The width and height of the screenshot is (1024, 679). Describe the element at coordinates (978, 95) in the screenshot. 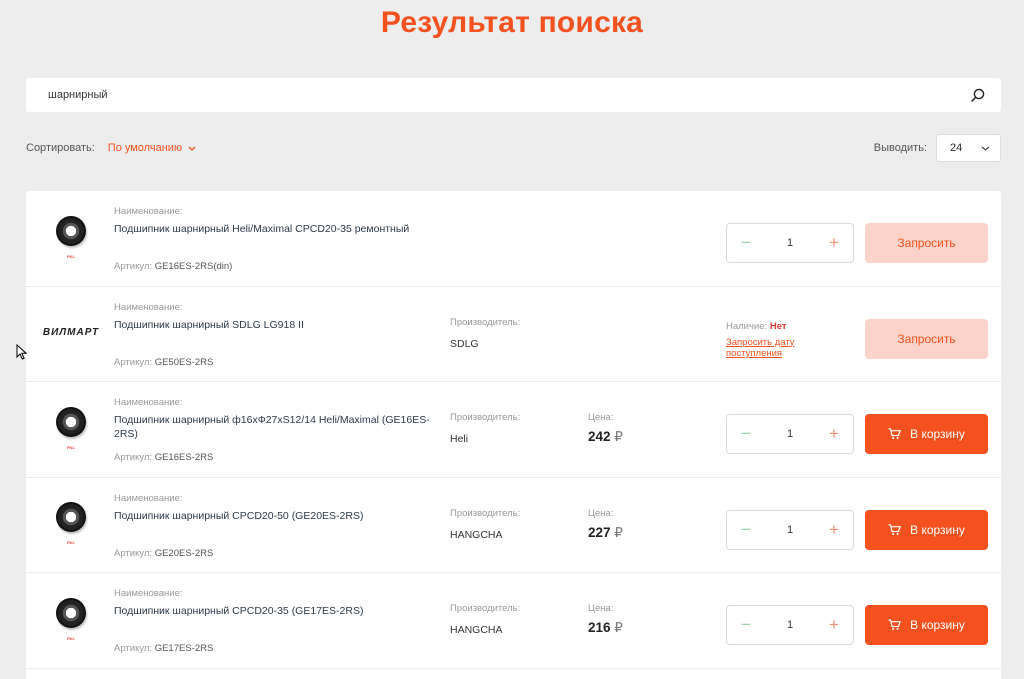

I see `search-button` at that location.